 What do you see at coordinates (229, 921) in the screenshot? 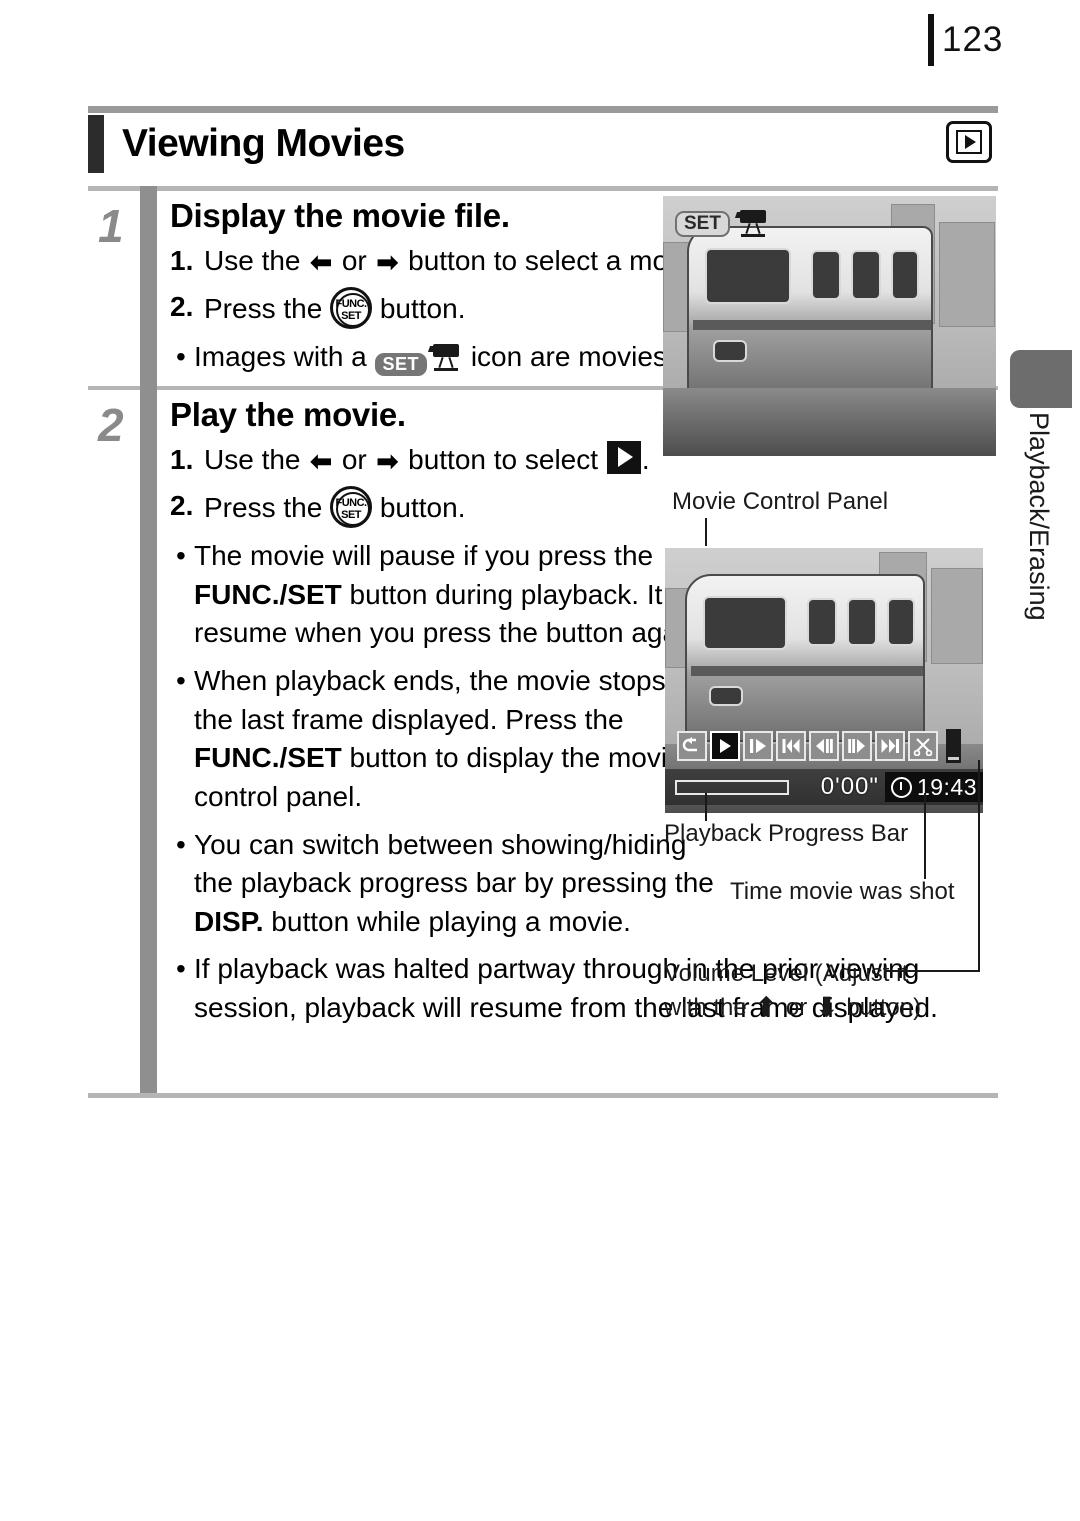
I see `bullet-seg-bold: DISP.` at bounding box center [229, 921].